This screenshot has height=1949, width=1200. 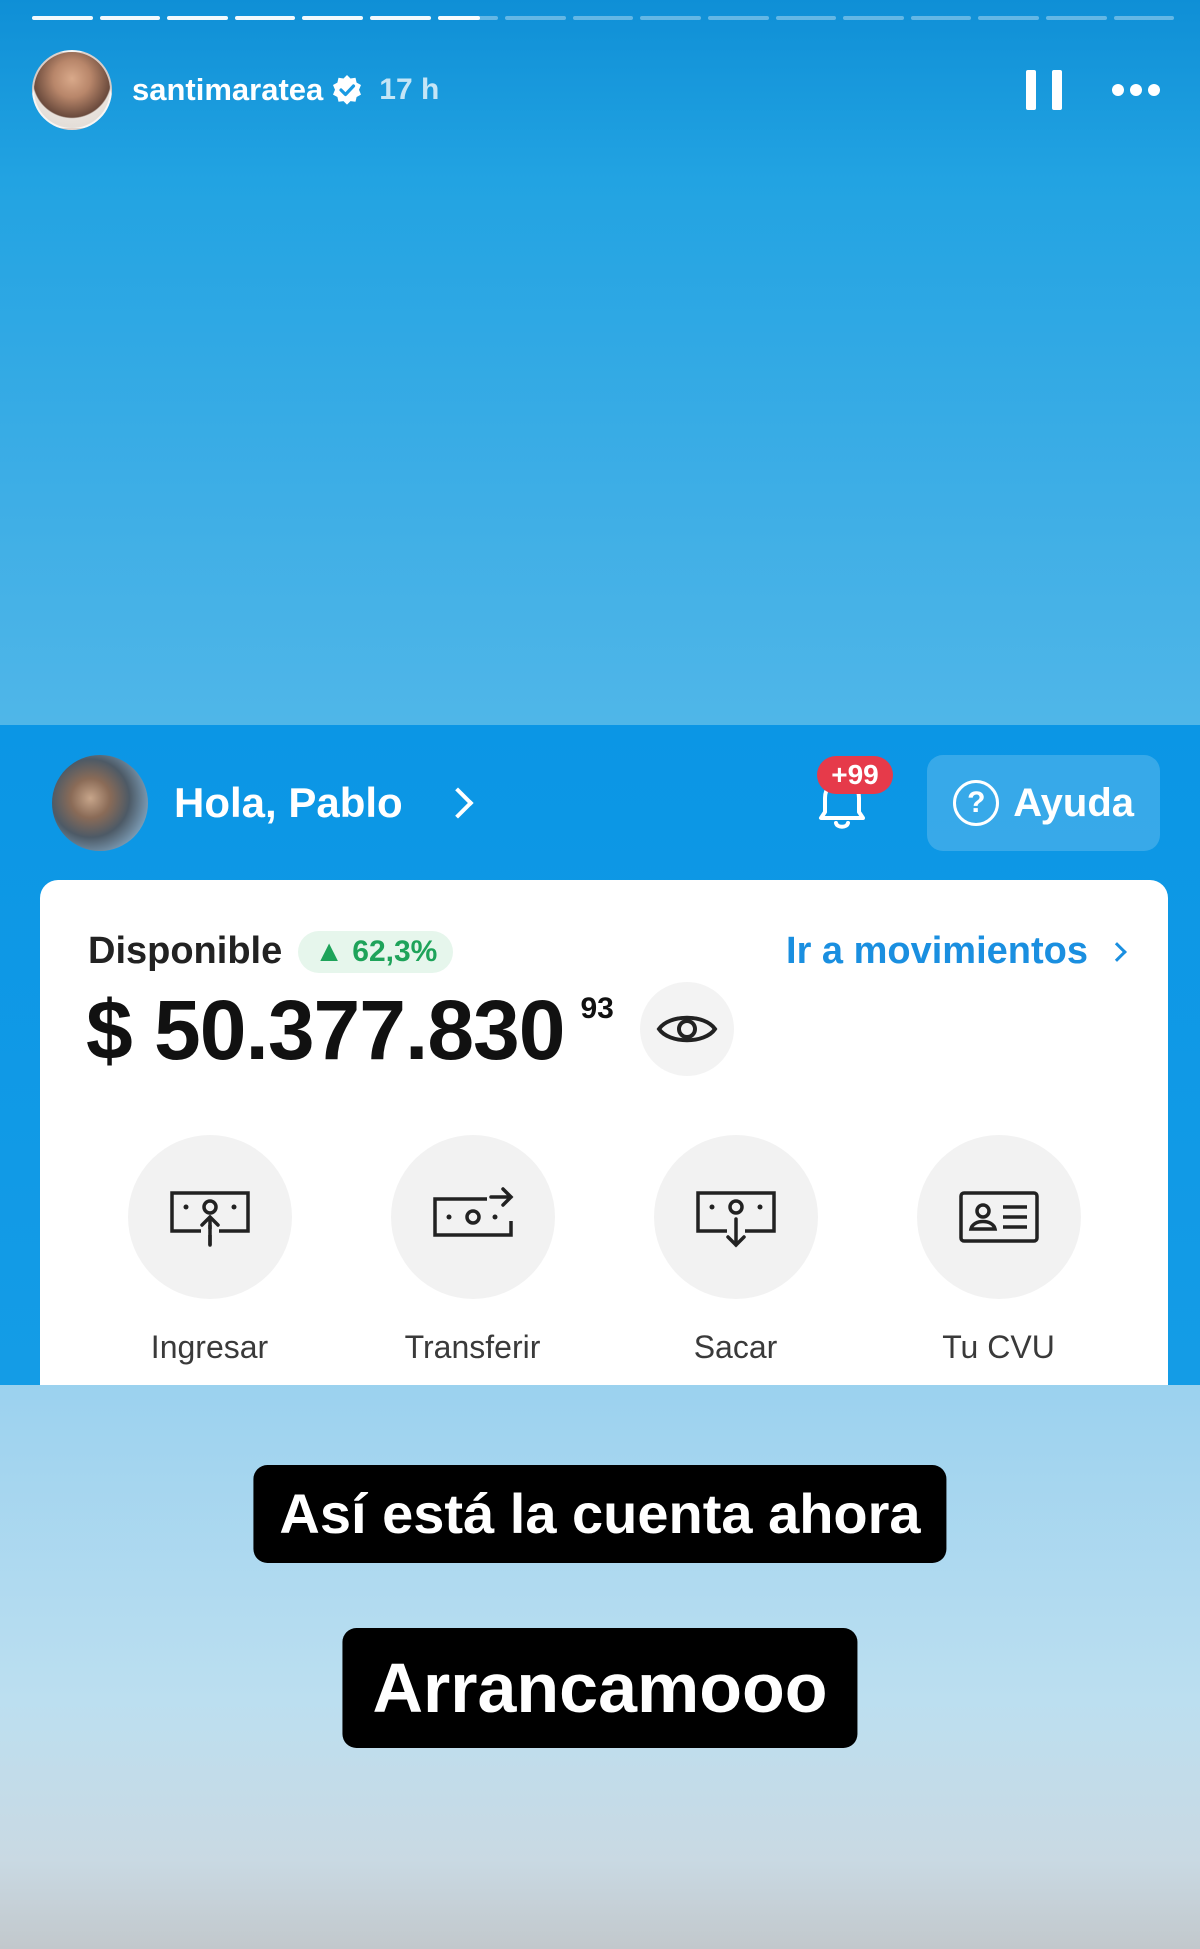 I want to click on action-label: Sacar, so click(x=735, y=1347).